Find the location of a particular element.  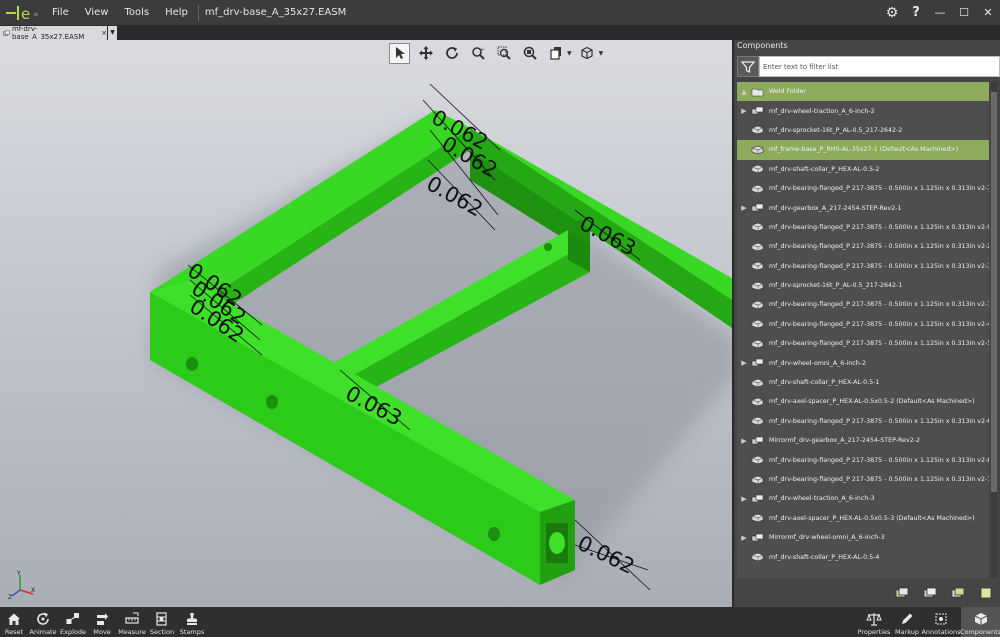

select-arrow-icon is located at coordinates (399, 53).